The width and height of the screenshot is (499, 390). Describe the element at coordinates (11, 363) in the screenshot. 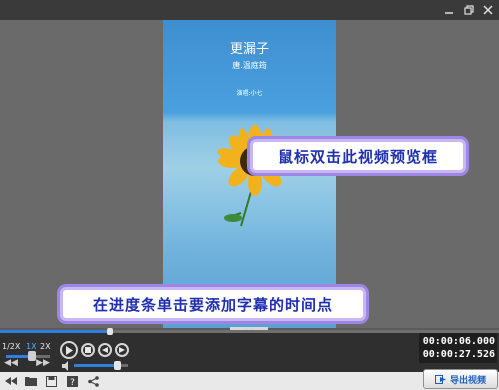

I see `step-back-icon: ◀◀` at that location.